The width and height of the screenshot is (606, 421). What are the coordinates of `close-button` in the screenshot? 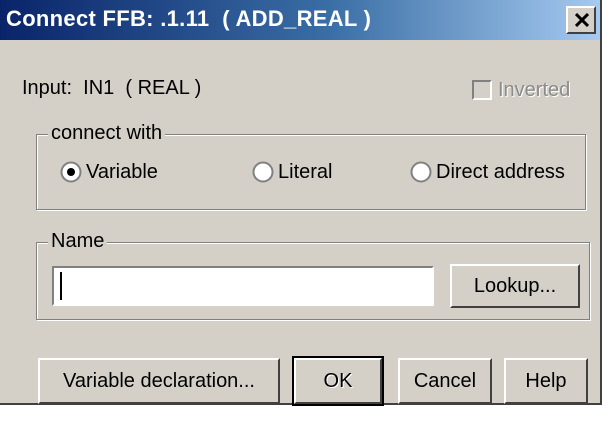 It's located at (581, 20).